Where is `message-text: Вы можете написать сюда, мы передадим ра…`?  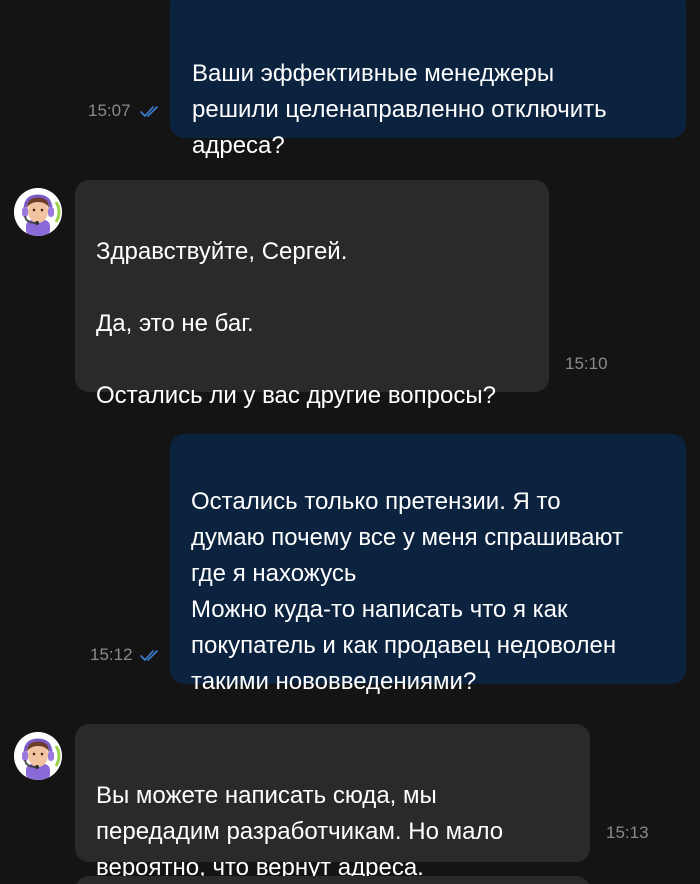
message-text: Вы можете написать сюда, мы передадим ра… is located at coordinates (300, 831).